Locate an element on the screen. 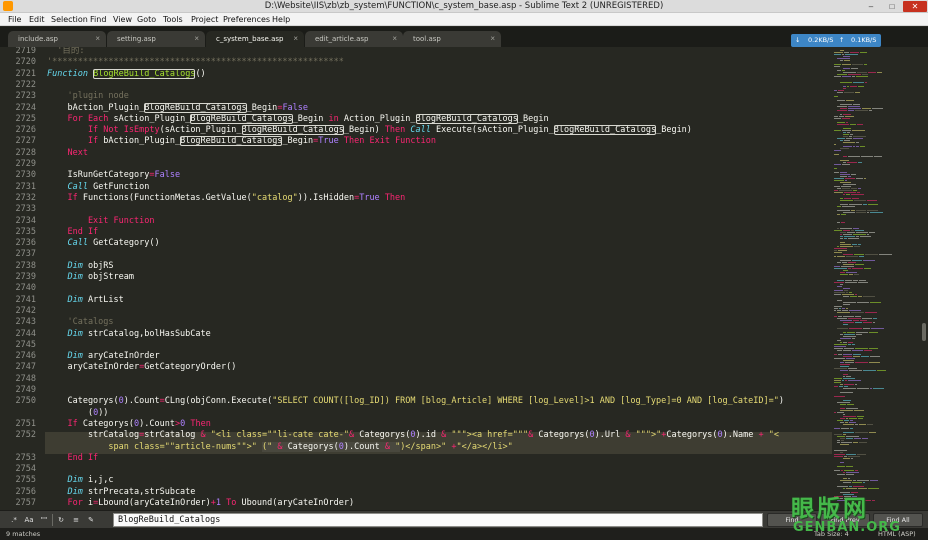  code-line: Dim strPrecata,strSubcate is located at coordinates (121, 492).